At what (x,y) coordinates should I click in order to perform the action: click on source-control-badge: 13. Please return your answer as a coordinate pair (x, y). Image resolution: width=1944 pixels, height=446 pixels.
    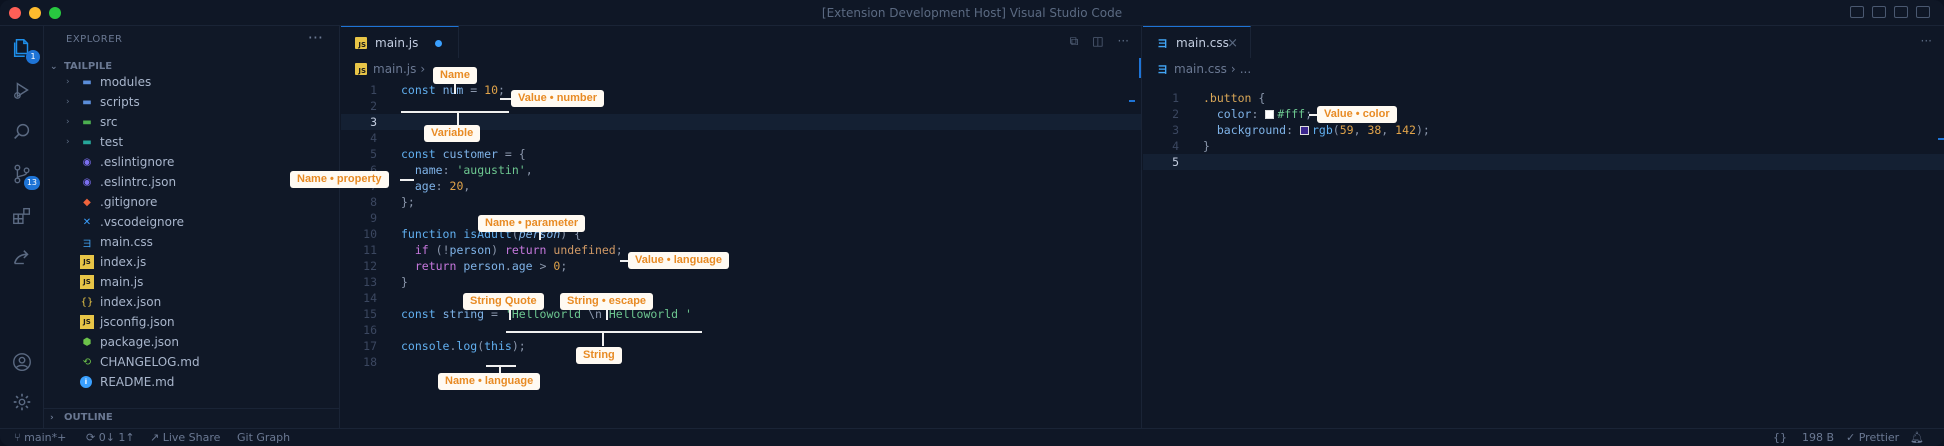
    Looking at the image, I should click on (31, 183).